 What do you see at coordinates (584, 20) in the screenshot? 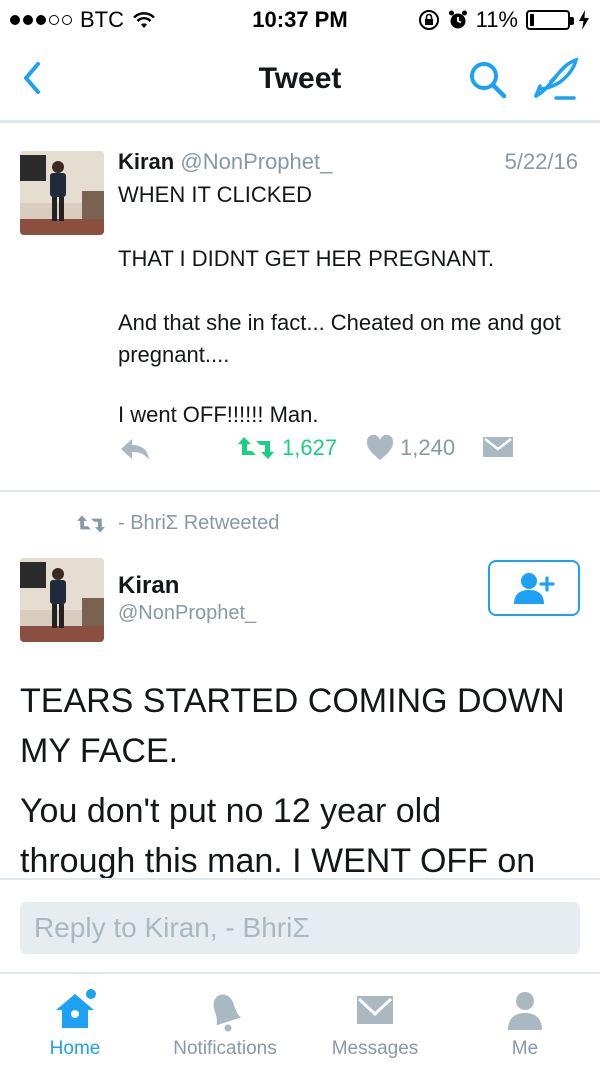
I see `charging-bolt-icon` at bounding box center [584, 20].